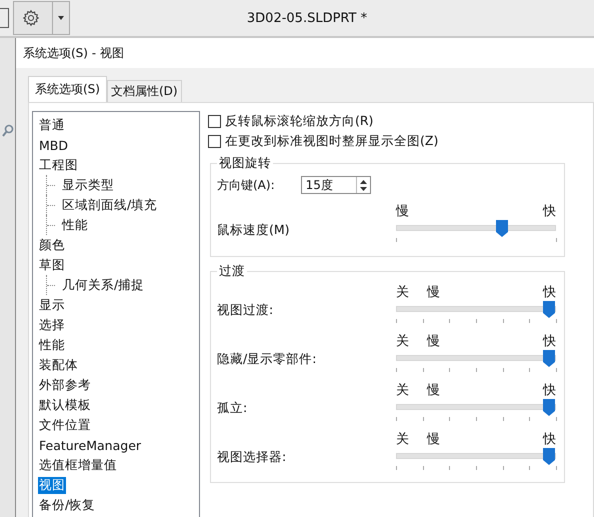 The image size is (594, 517). What do you see at coordinates (52, 485) in the screenshot?
I see `tree-item: 视图` at bounding box center [52, 485].